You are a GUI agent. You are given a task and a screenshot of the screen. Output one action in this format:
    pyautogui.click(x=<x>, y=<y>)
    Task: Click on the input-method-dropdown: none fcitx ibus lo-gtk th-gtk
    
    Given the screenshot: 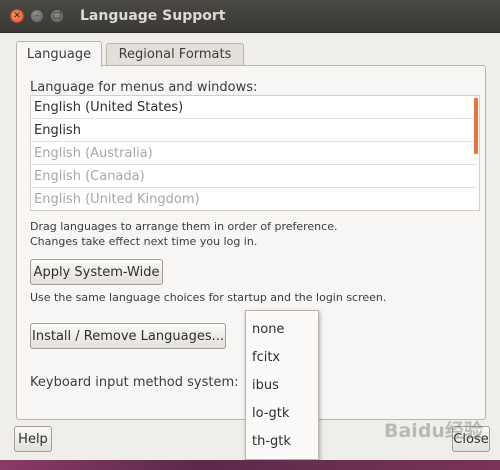 What is the action you would take?
    pyautogui.click(x=282, y=385)
    